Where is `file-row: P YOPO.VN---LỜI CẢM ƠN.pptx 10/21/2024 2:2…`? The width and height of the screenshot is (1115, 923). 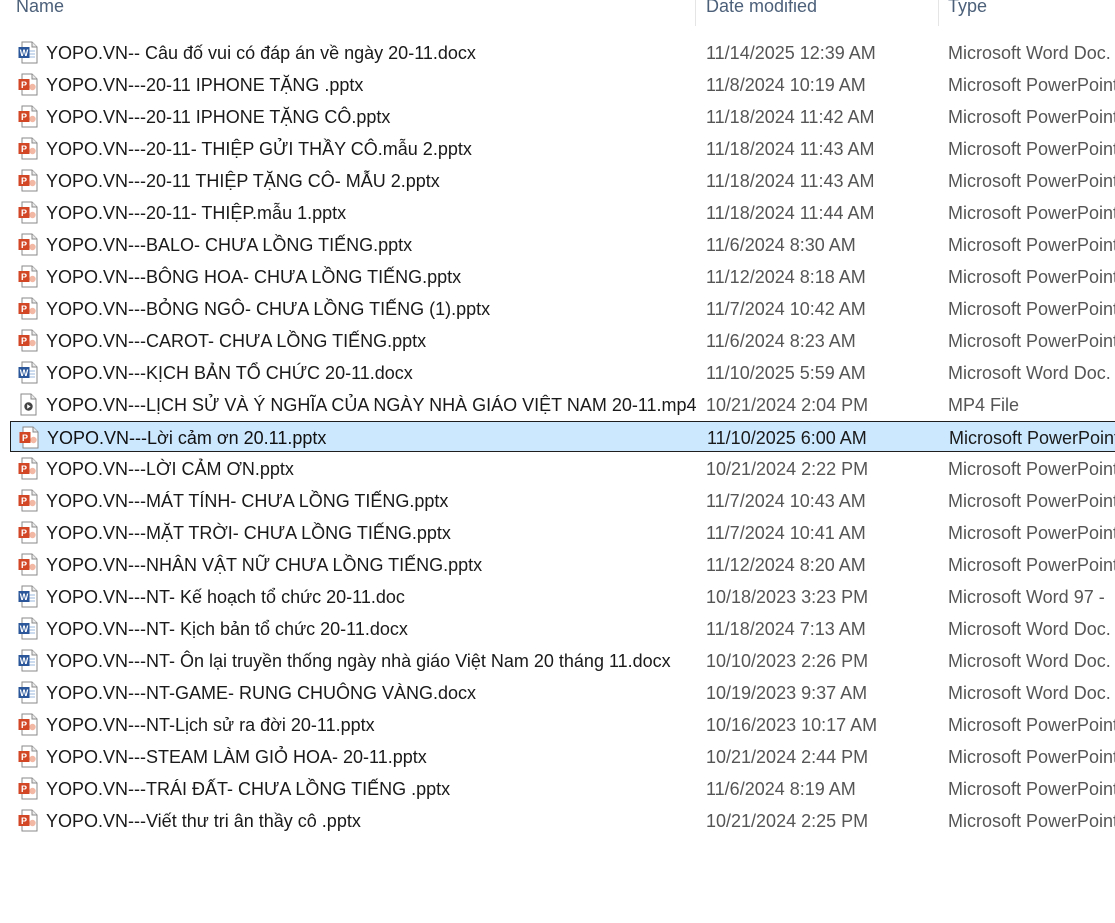
file-row: P YOPO.VN---LỜI CẢM ƠN.pptx 10/21/2024 2:2… is located at coordinates (562, 468).